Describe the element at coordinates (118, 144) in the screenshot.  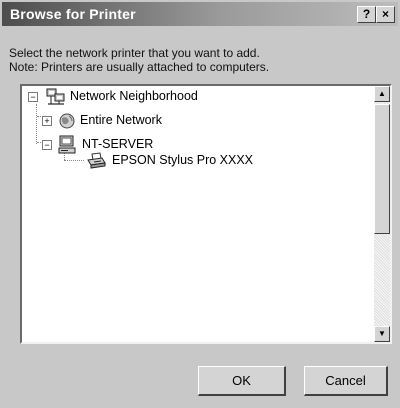
I see `tree-item-label: NT-SERVER` at that location.